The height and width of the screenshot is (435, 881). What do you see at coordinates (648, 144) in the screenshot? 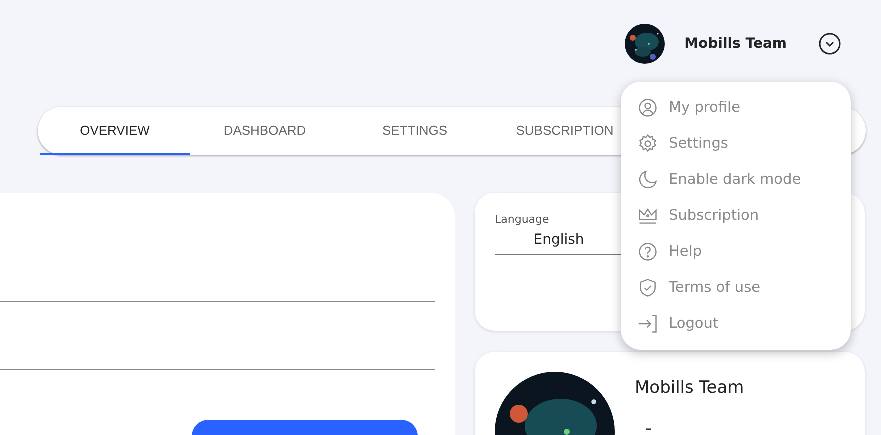
I see `gear-icon` at bounding box center [648, 144].